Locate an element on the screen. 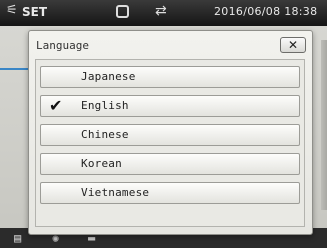  plug-icon: ⇄ is located at coordinates (161, 11).